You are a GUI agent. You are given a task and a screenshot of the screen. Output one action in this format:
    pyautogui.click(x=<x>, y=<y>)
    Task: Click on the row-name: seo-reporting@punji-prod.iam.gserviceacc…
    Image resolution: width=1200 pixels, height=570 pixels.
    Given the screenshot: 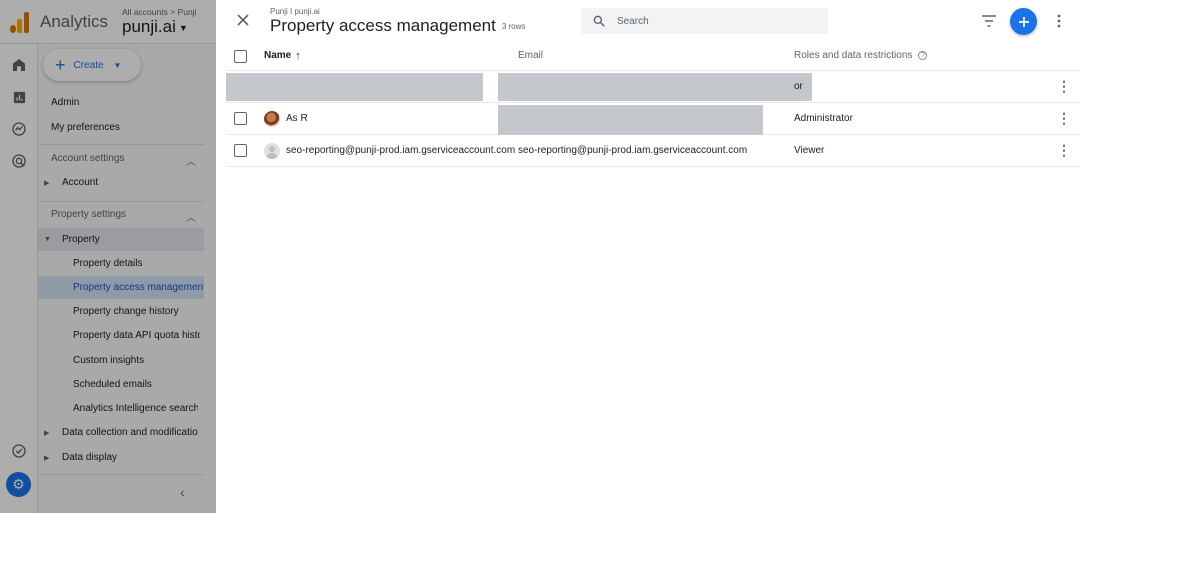 What is the action you would take?
    pyautogui.click(x=389, y=150)
    